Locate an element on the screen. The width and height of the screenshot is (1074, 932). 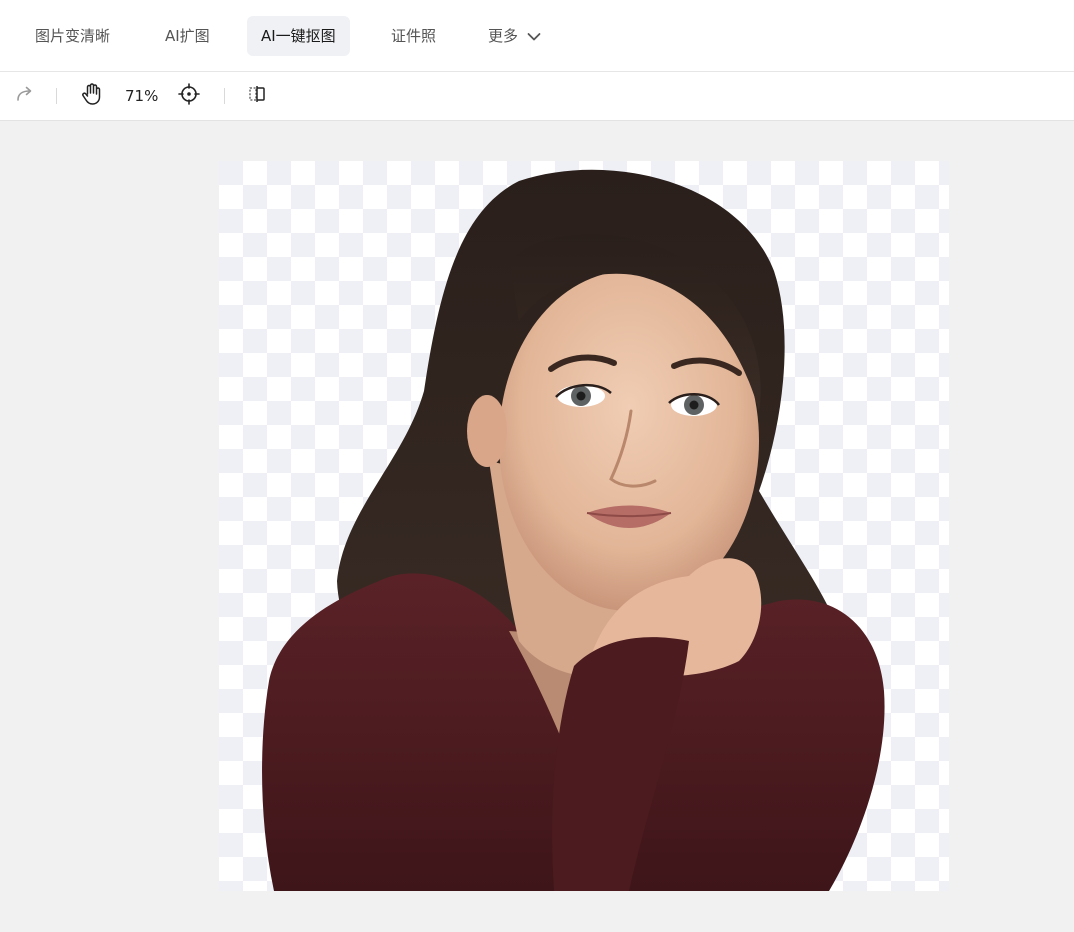
tab-label: AI一键抠图 is located at coordinates (298, 36).